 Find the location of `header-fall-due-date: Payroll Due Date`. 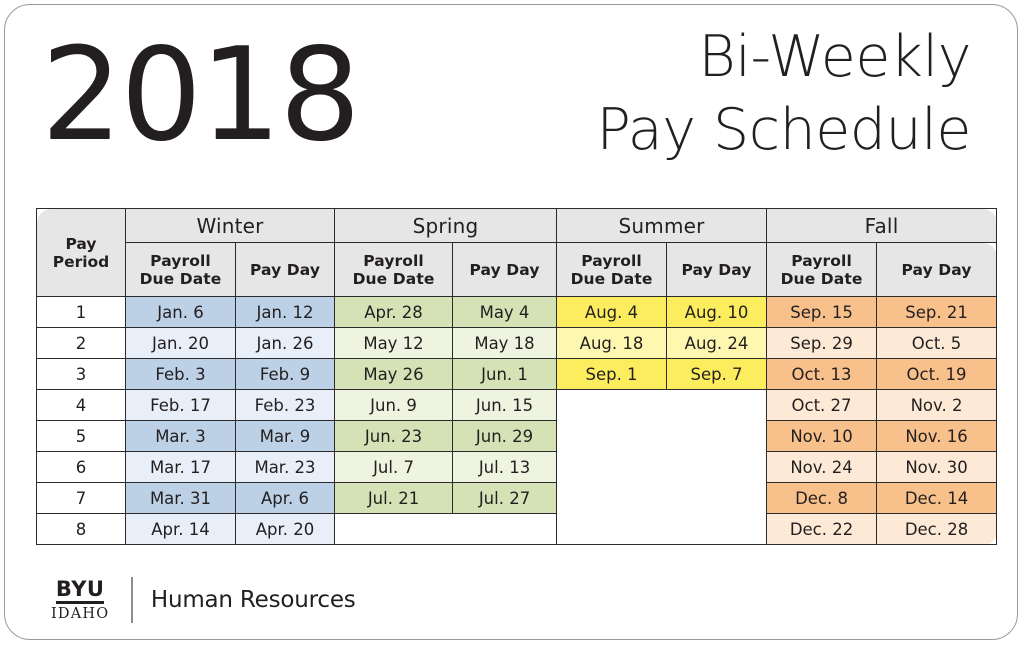

header-fall-due-date: Payroll Due Date is located at coordinates (822, 269).